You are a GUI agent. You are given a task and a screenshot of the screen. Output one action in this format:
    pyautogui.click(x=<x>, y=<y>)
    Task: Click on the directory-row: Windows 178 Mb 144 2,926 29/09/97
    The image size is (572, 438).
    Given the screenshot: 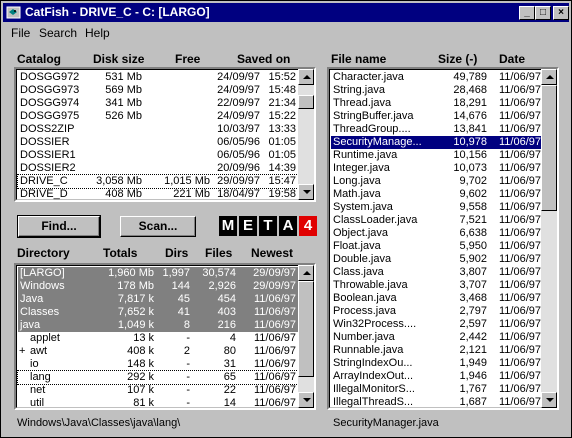 What is the action you would take?
    pyautogui.click(x=159, y=286)
    